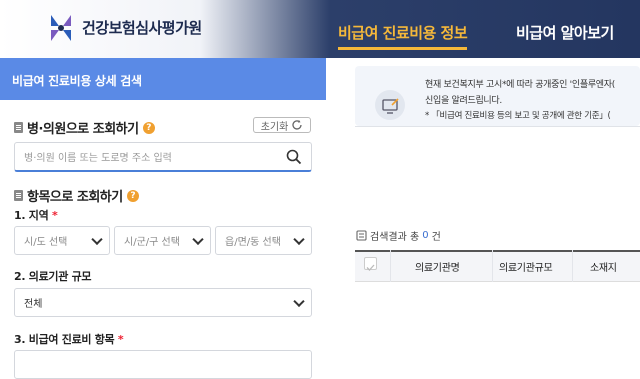  Describe the element at coordinates (46, 242) in the screenshot. I see `sido-select-value: 시/도 선택` at that location.